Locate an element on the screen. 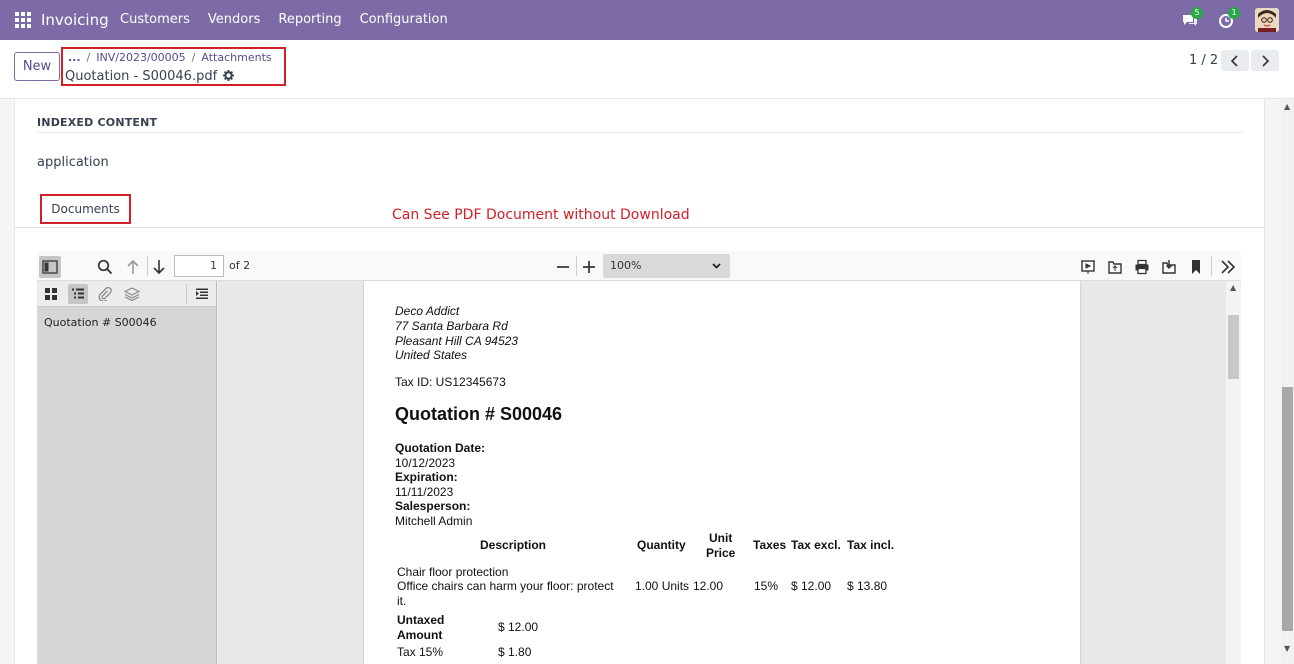 The width and height of the screenshot is (1294, 664). indexed-content-value: application is located at coordinates (73, 162).